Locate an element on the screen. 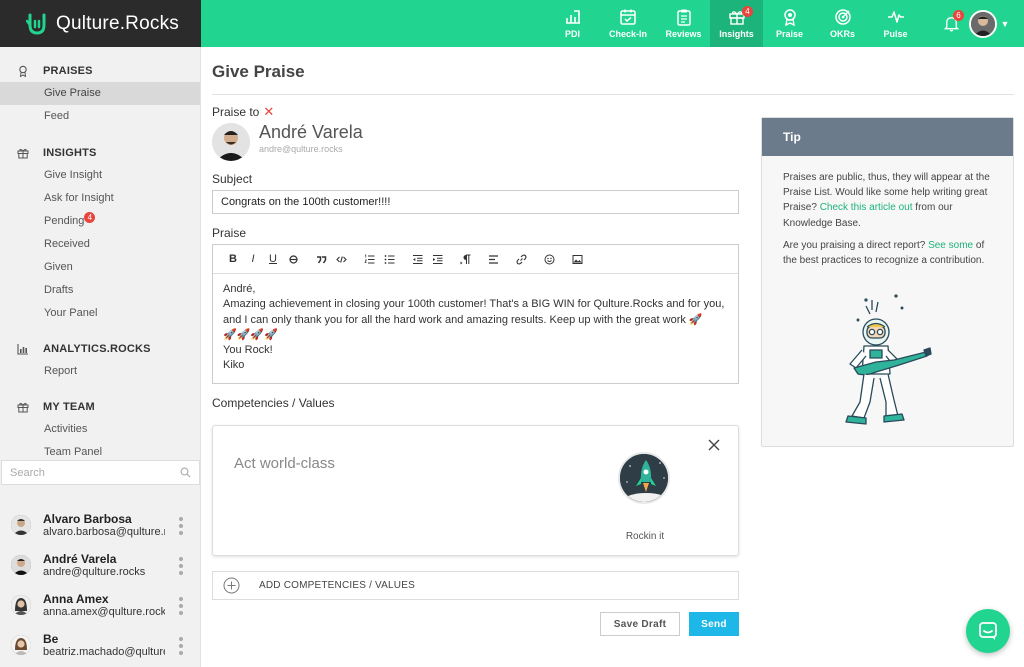  sidebar-item-pending: Pending 4 is located at coordinates (100, 221).